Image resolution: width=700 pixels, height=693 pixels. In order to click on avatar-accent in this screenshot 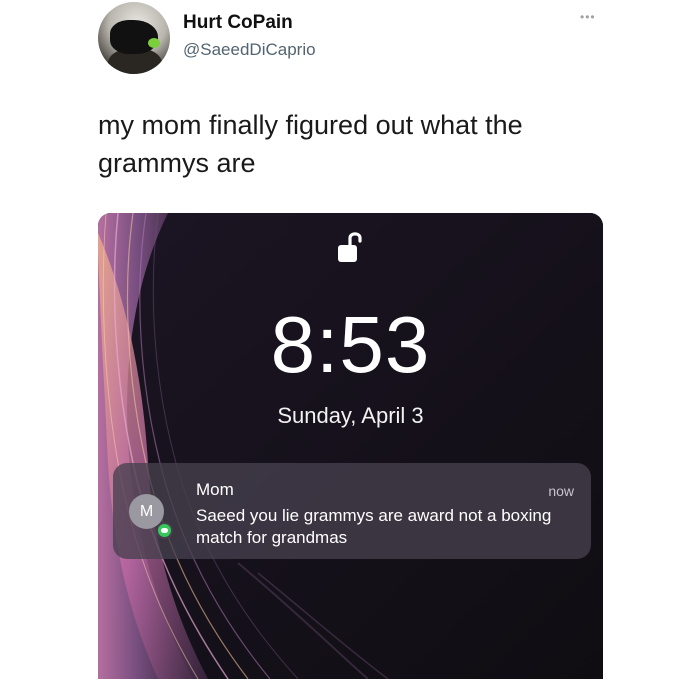, I will do `click(154, 43)`.